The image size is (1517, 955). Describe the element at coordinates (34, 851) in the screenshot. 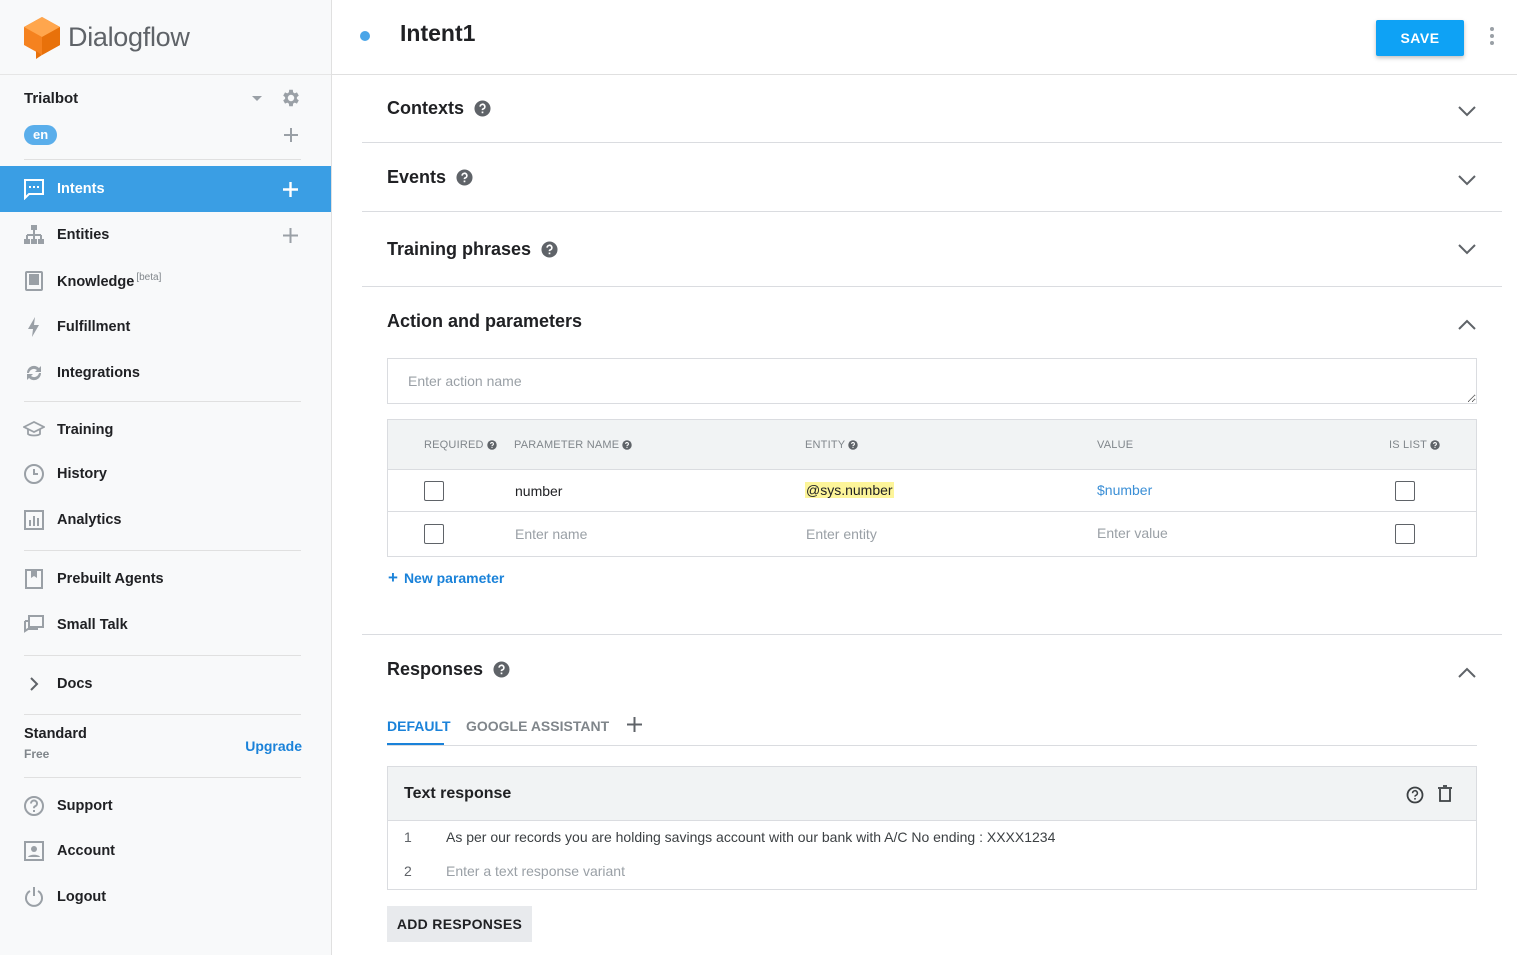

I see `account-box-icon` at that location.